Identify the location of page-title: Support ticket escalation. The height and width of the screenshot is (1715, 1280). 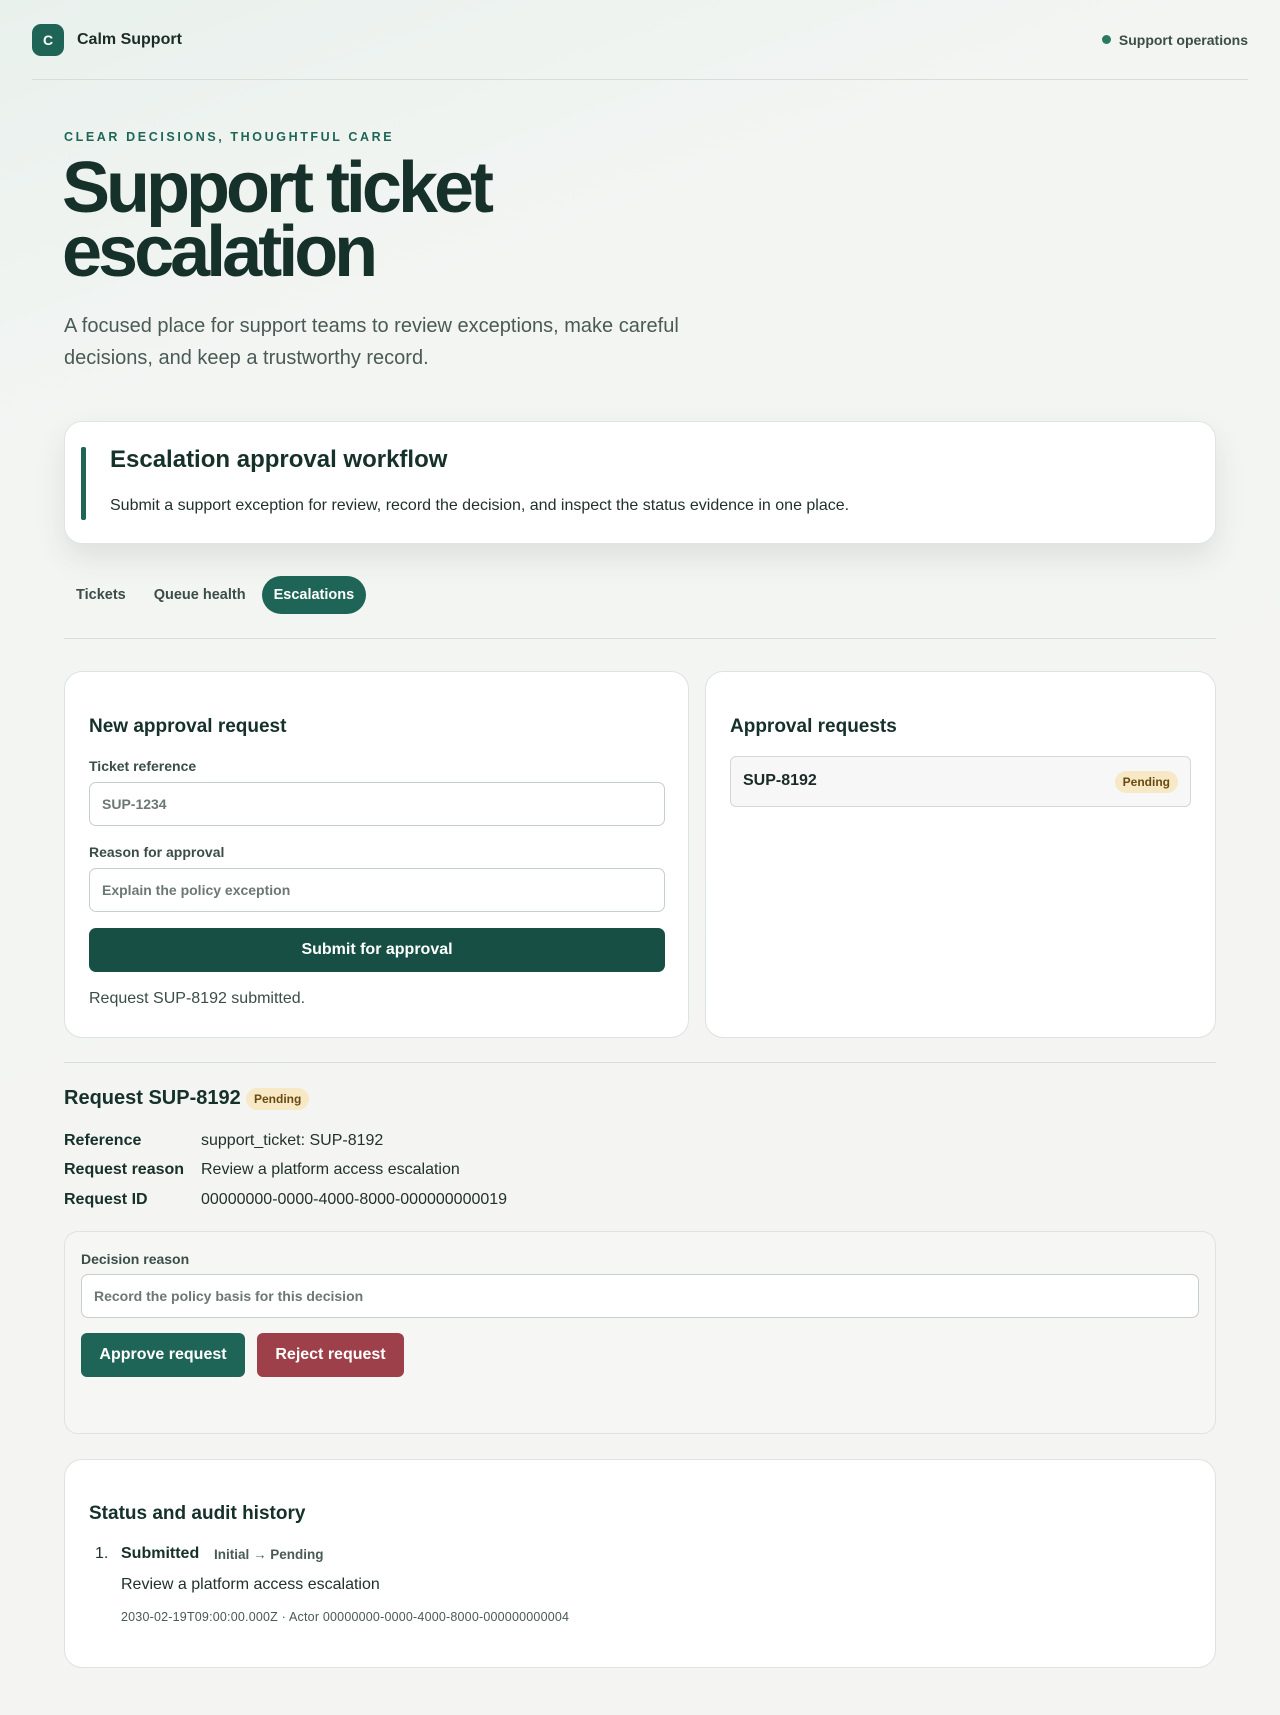
(278, 220).